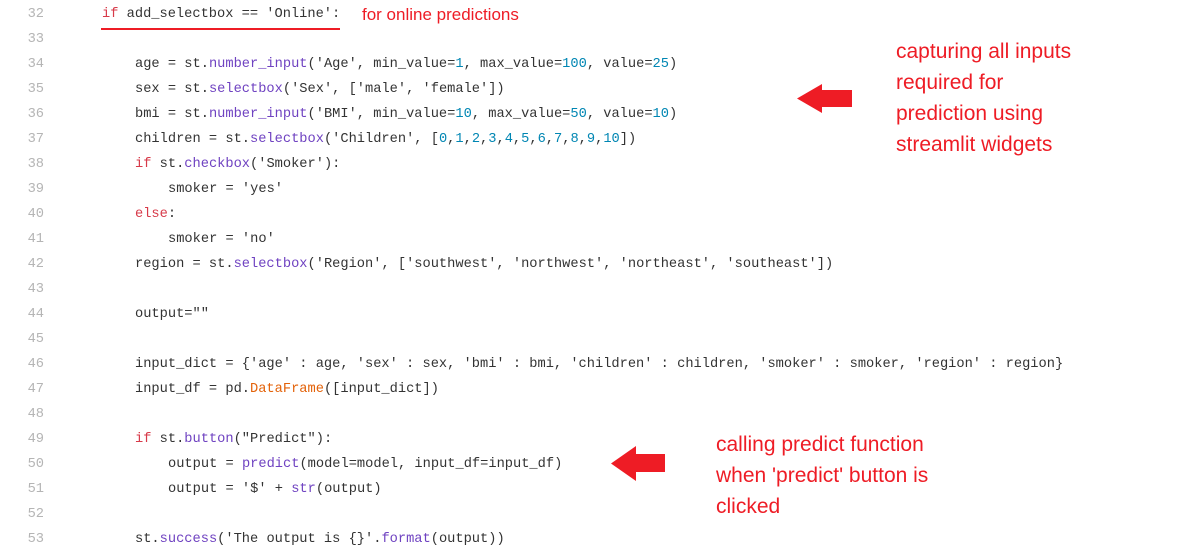  What do you see at coordinates (35, 389) in the screenshot?
I see `line-number: 47` at bounding box center [35, 389].